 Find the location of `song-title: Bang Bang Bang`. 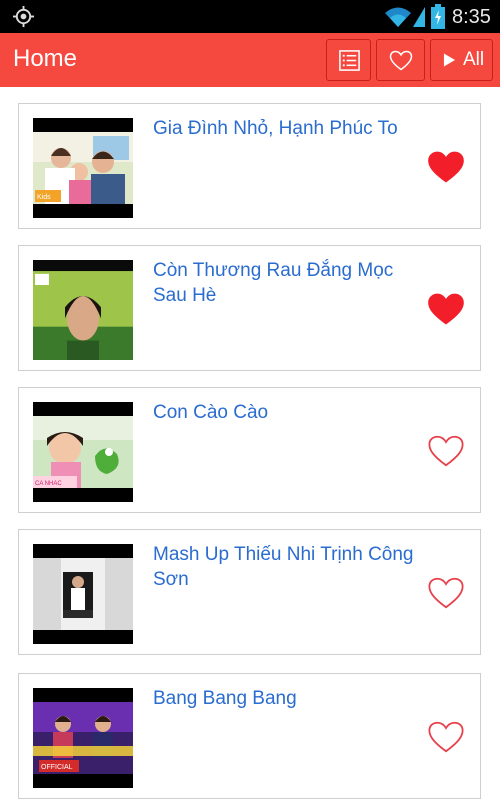

song-title: Bang Bang Bang is located at coordinates (225, 698).